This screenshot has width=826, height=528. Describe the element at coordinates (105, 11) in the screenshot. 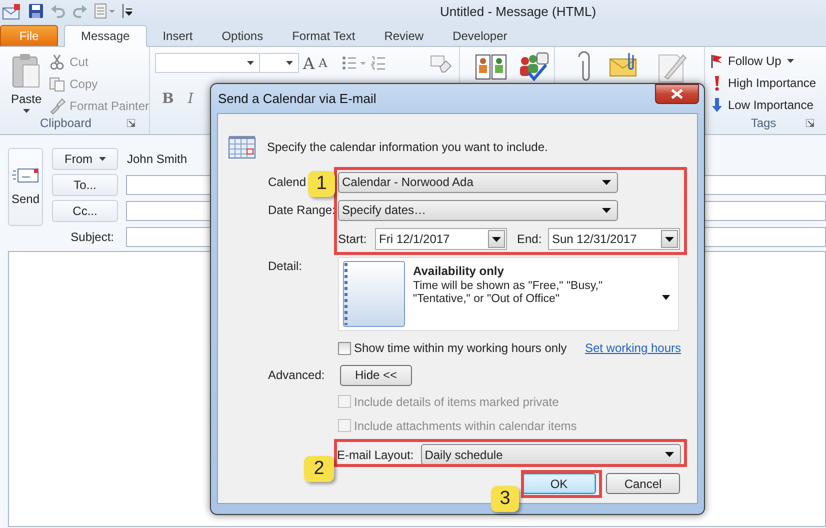

I see `form-icon` at that location.